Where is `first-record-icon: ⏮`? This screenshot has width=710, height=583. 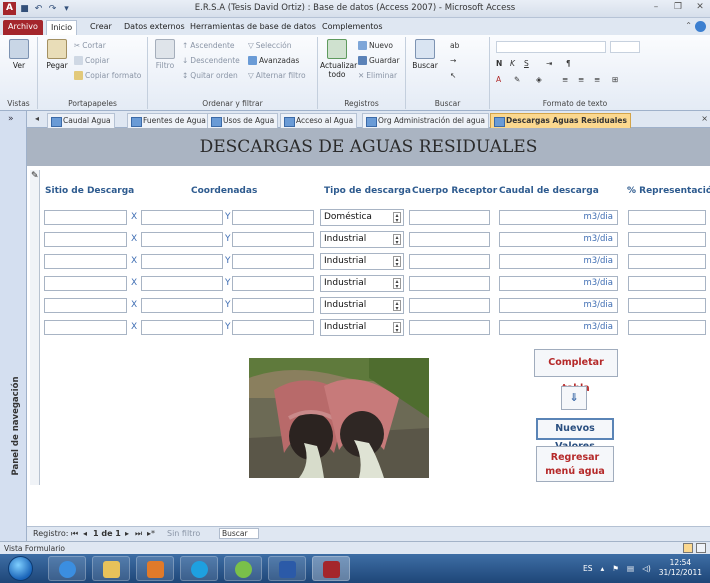 first-record-icon: ⏮ is located at coordinates (74, 534).